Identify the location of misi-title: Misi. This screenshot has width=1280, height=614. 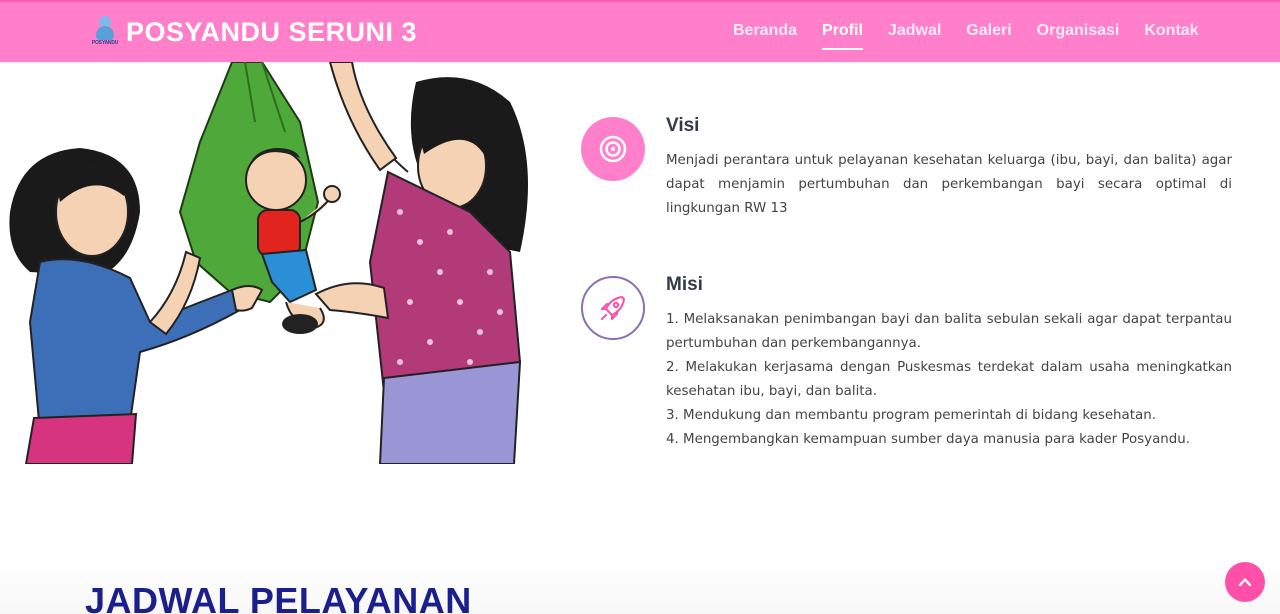
(684, 284).